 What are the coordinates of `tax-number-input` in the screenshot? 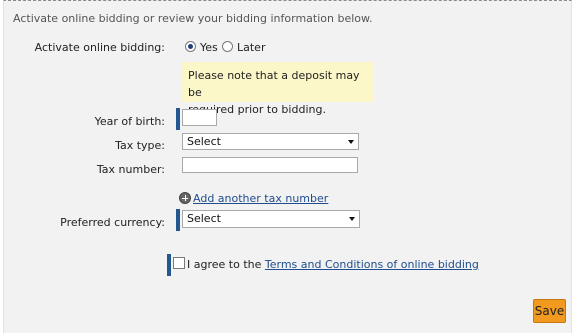 It's located at (270, 165).